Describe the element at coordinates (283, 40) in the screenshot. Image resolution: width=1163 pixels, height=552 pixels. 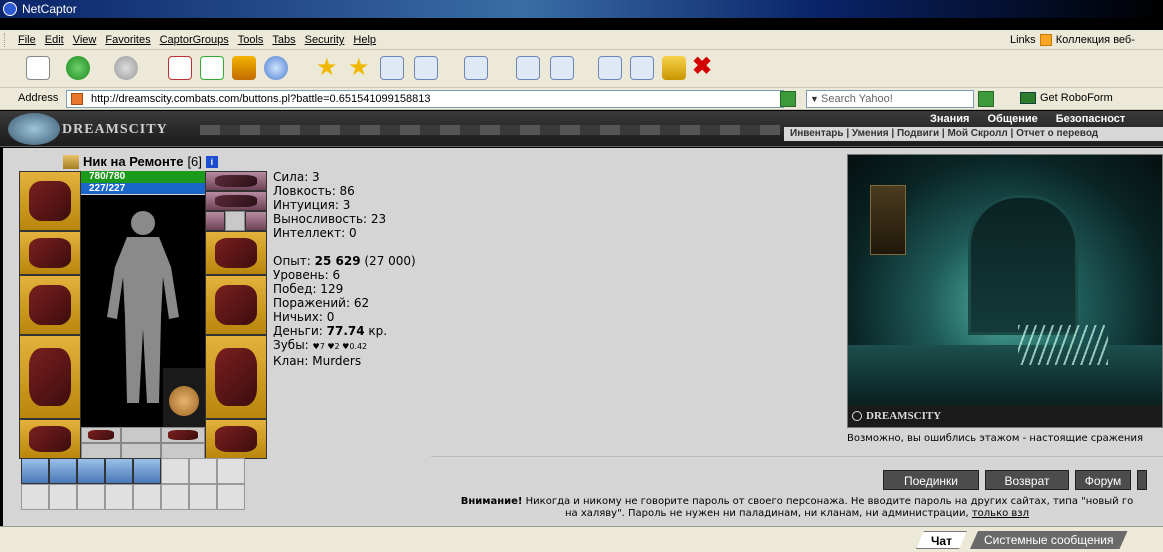
I see `menu-tabs: Tabs` at that location.